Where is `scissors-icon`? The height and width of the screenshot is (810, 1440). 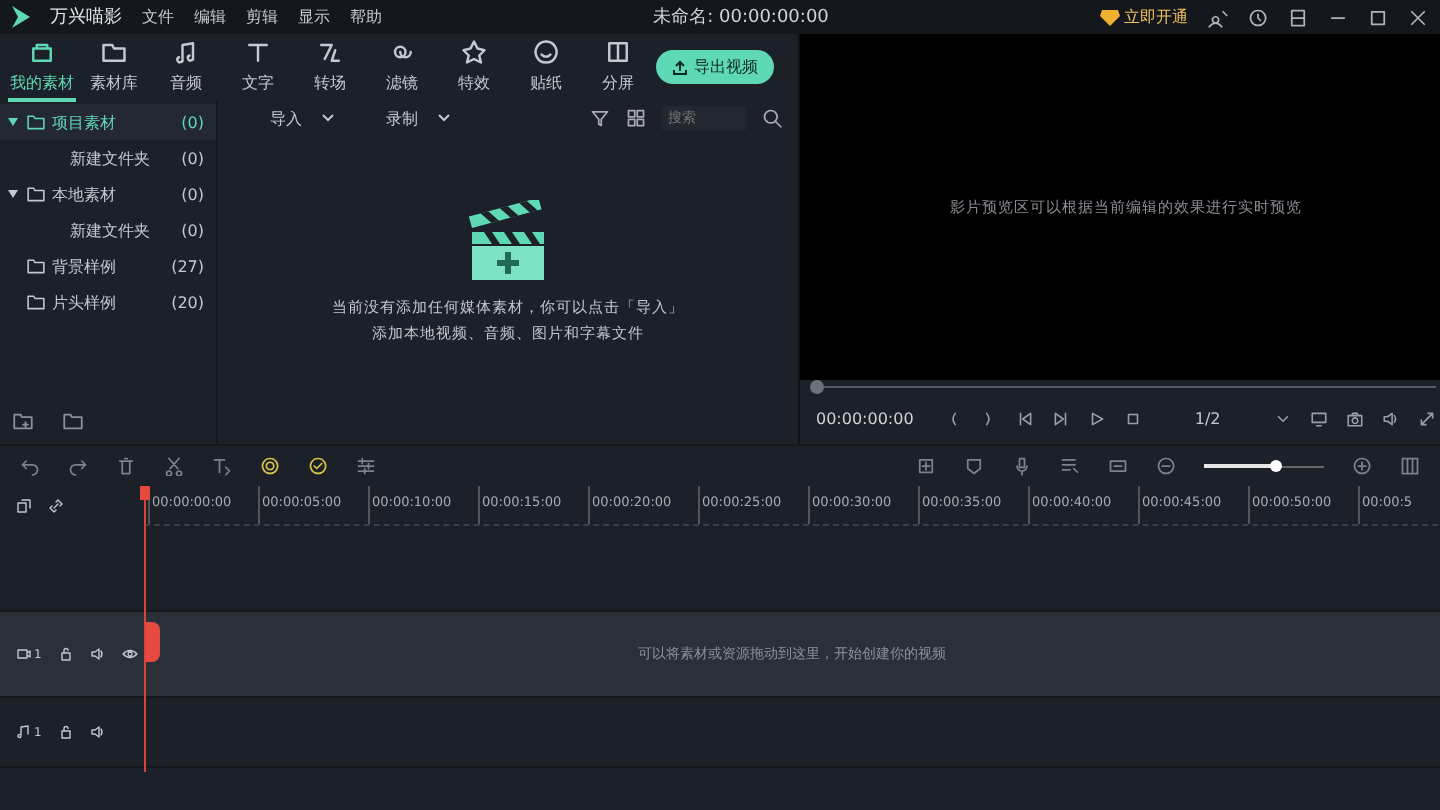 scissors-icon is located at coordinates (174, 466).